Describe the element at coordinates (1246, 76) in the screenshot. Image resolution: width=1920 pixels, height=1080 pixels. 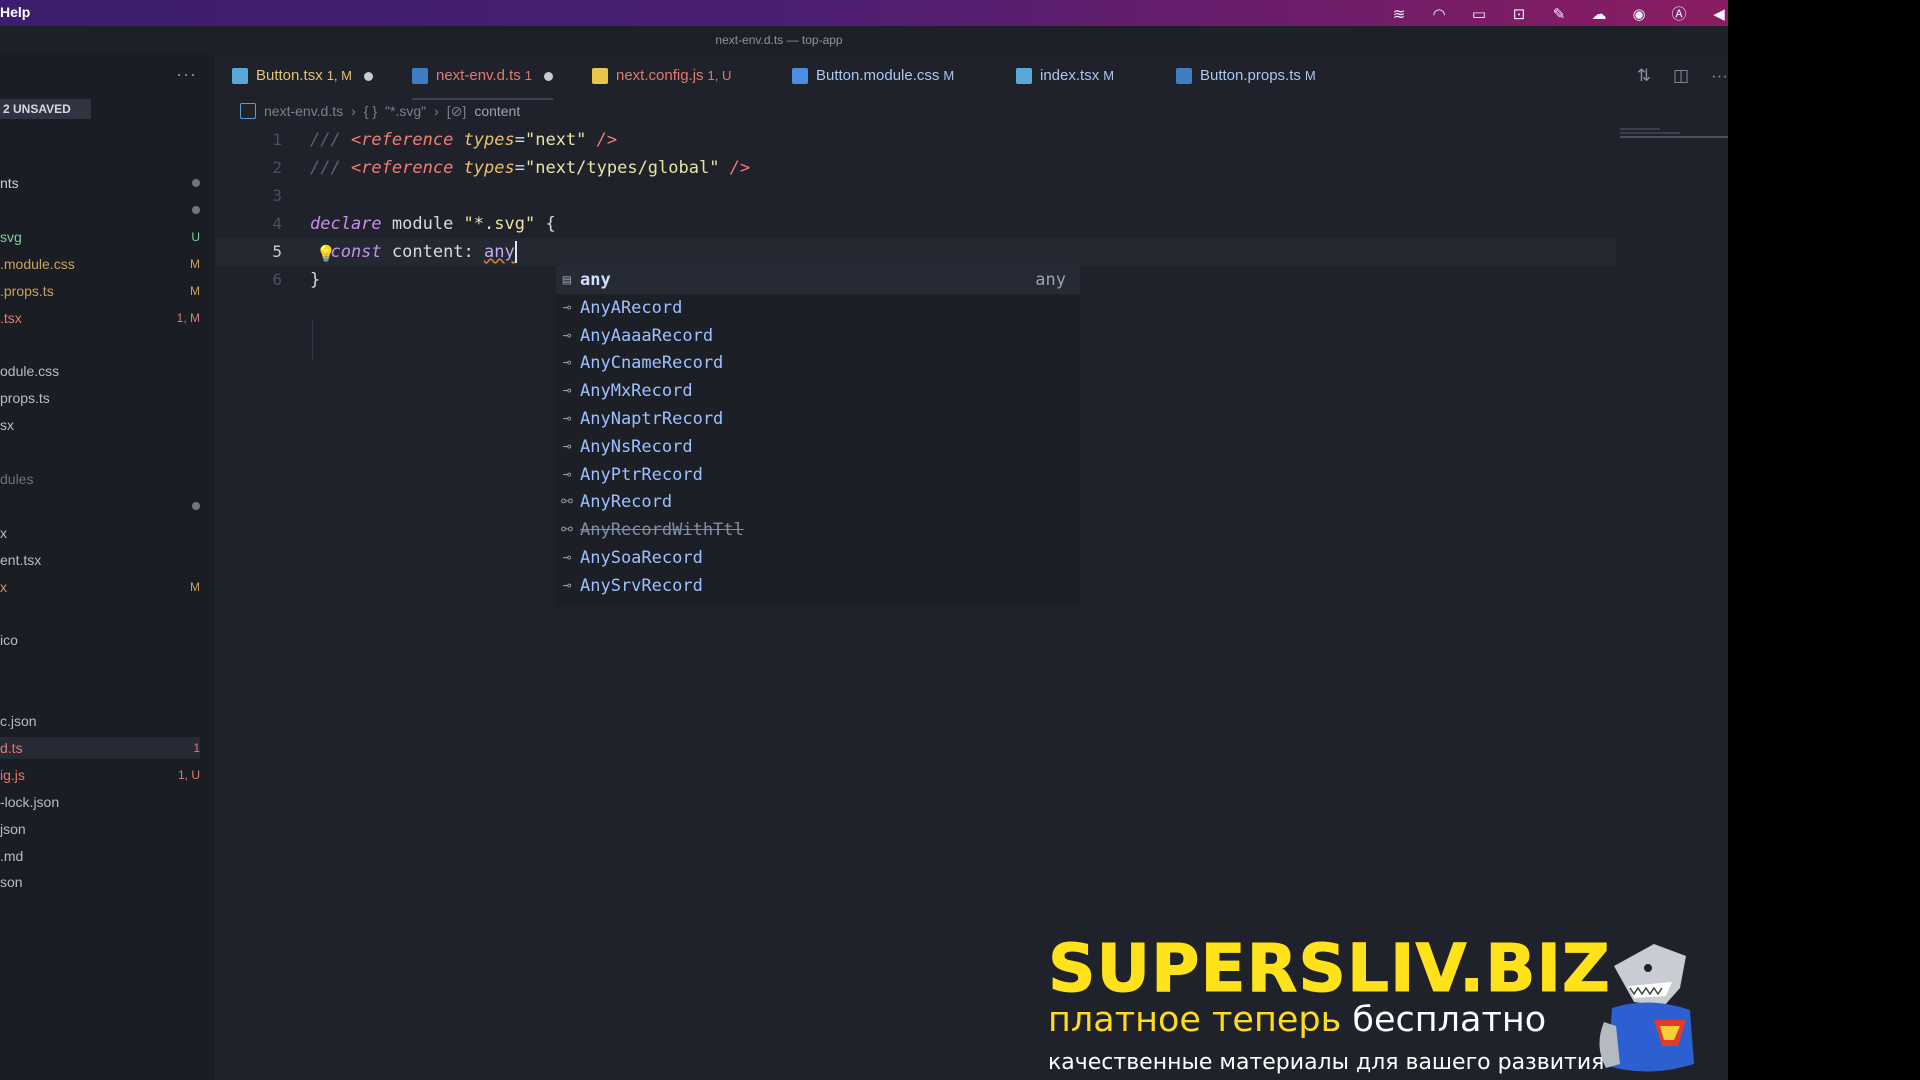
I see `tab-button-props-ts: Button.props.ts M` at that location.